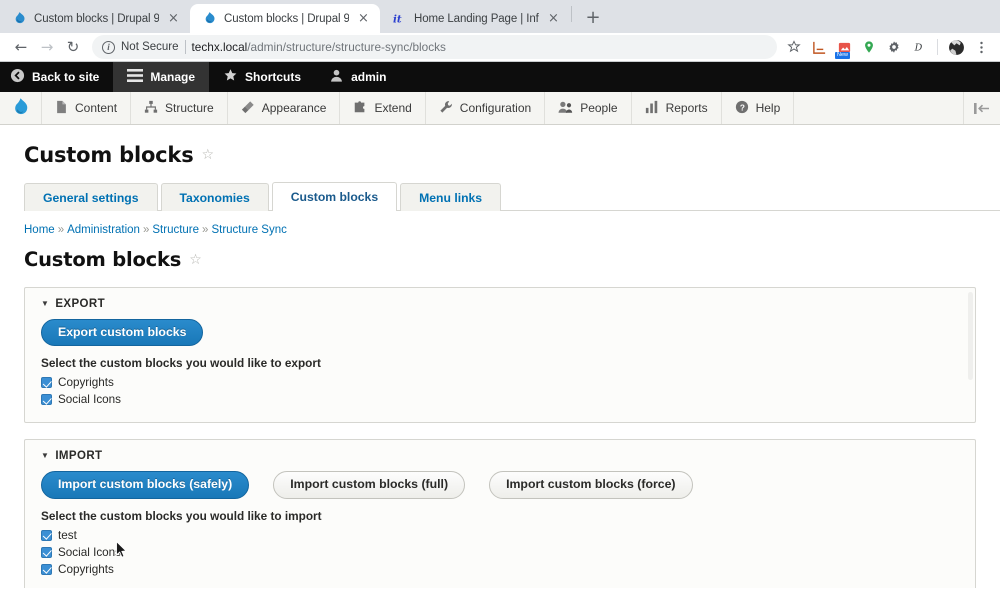 The width and height of the screenshot is (1000, 589). Describe the element at coordinates (956, 47) in the screenshot. I see `profile-avatar-icon` at that location.